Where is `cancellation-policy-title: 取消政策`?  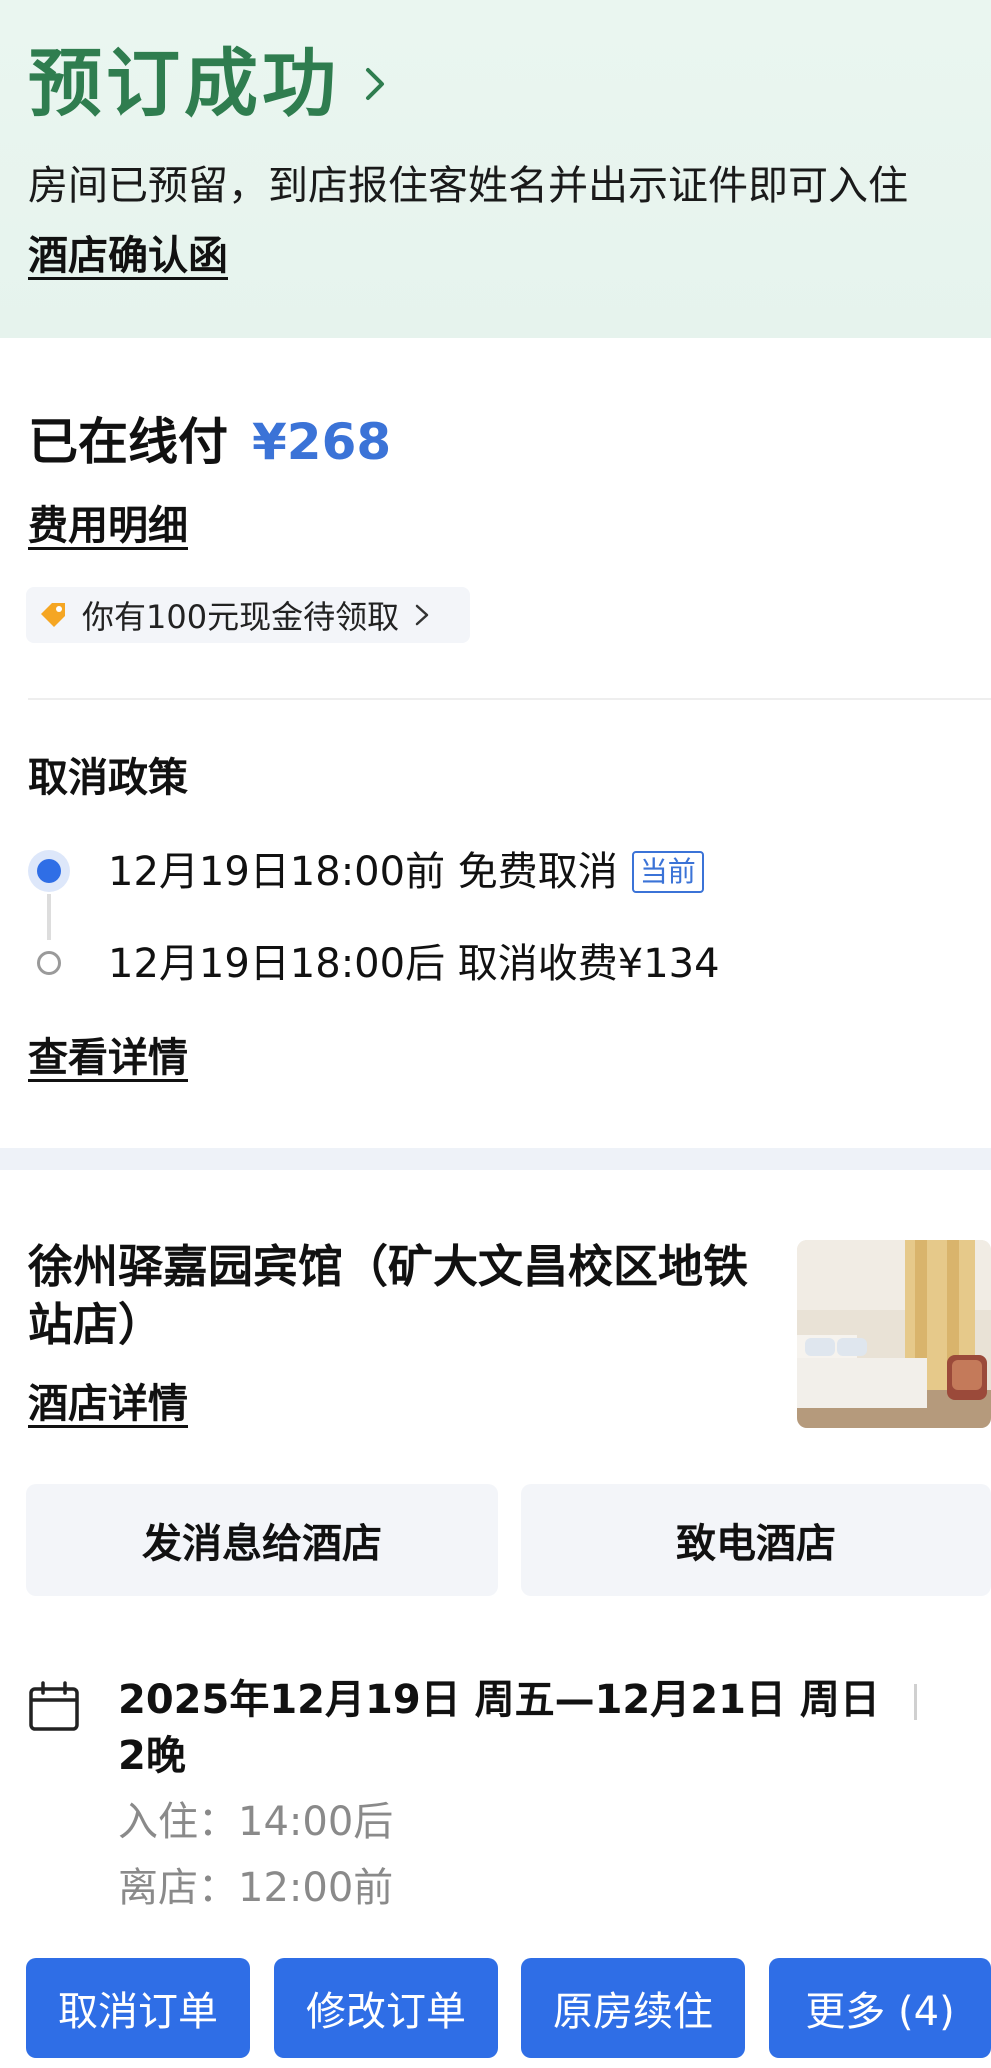 cancellation-policy-title: 取消政策 is located at coordinates (108, 778).